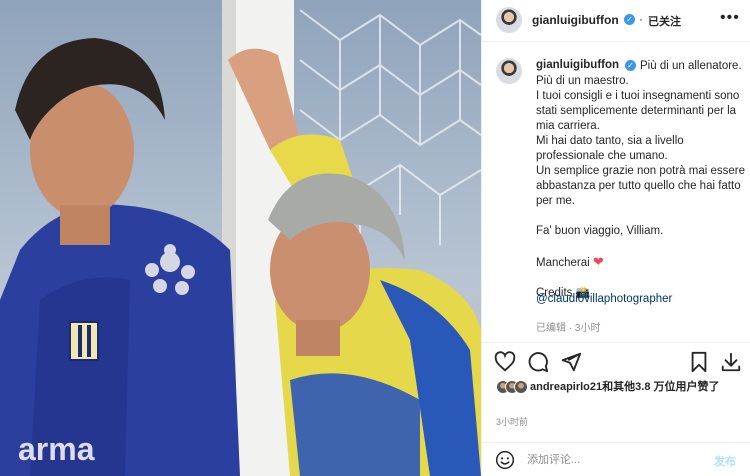 The height and width of the screenshot is (476, 750). I want to click on post-comment-button: 发布, so click(725, 461).